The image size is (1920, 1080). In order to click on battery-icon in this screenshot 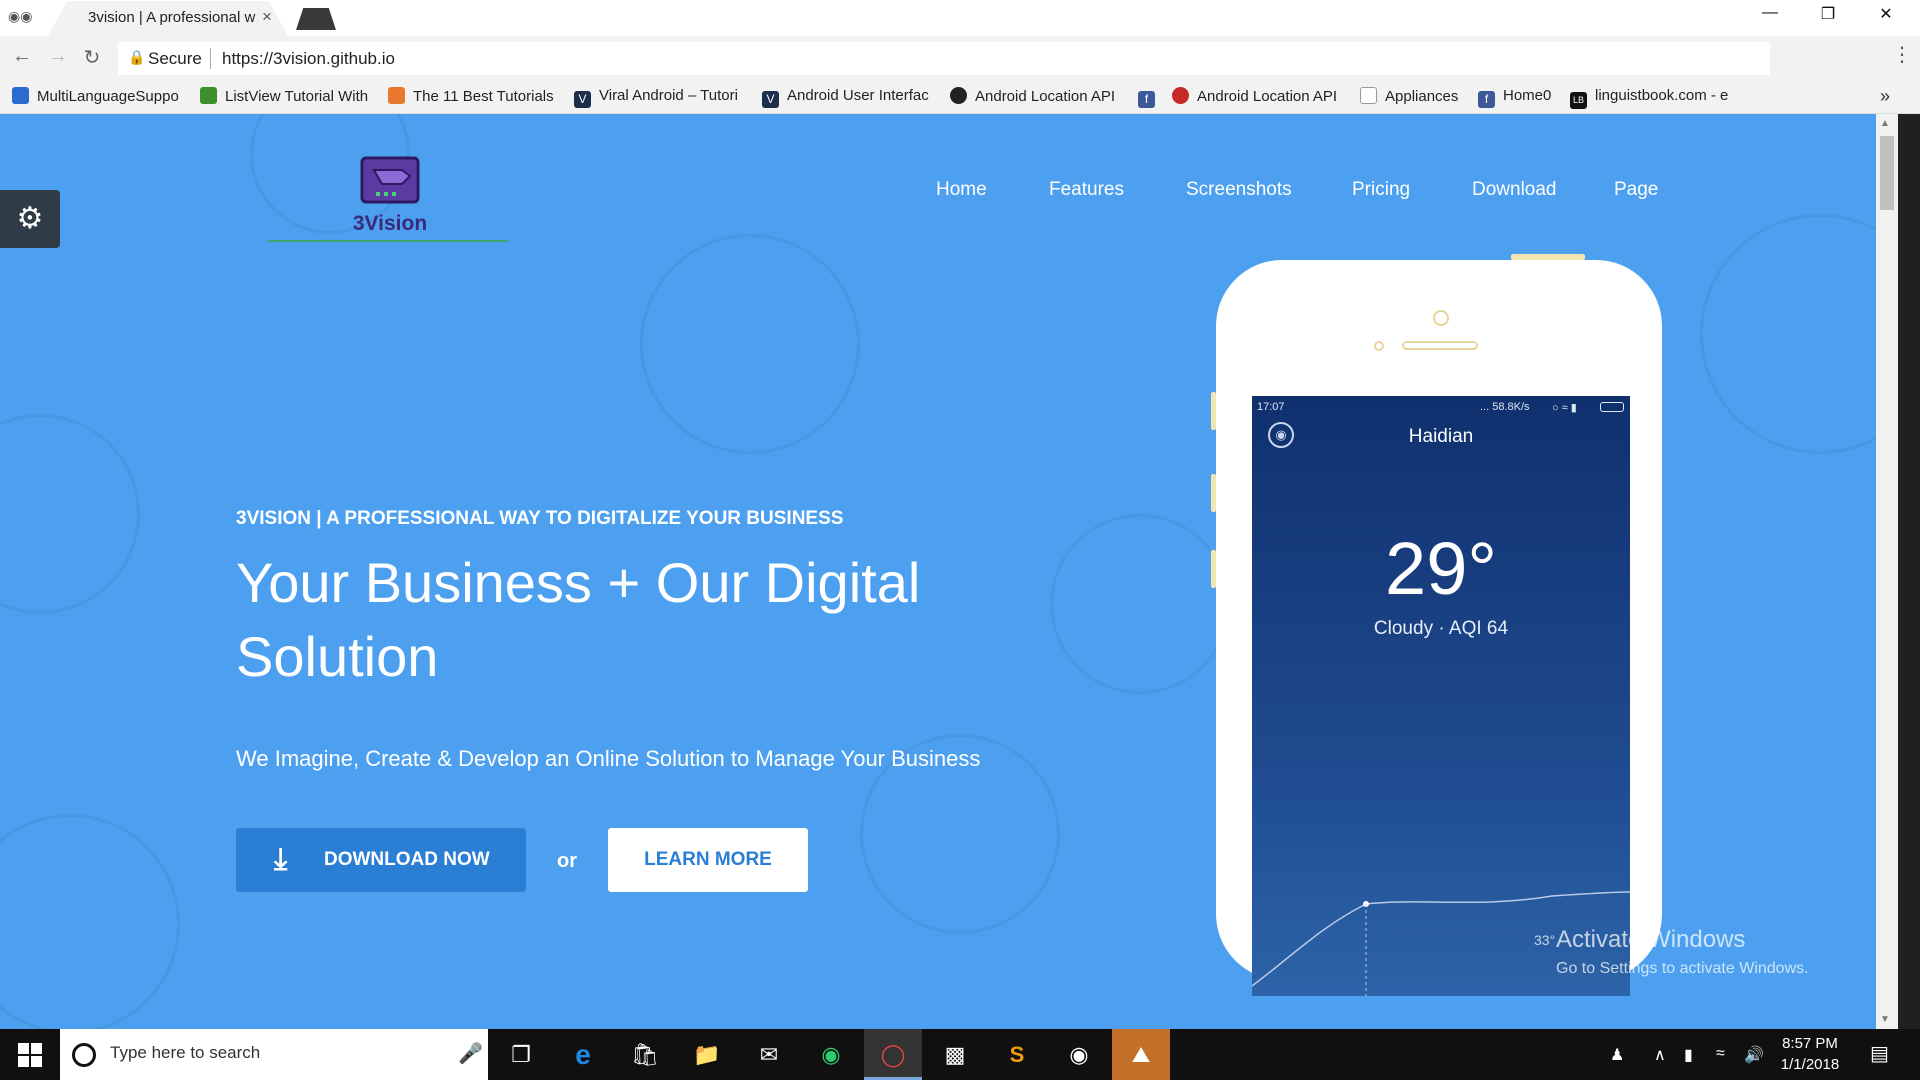, I will do `click(1612, 407)`.